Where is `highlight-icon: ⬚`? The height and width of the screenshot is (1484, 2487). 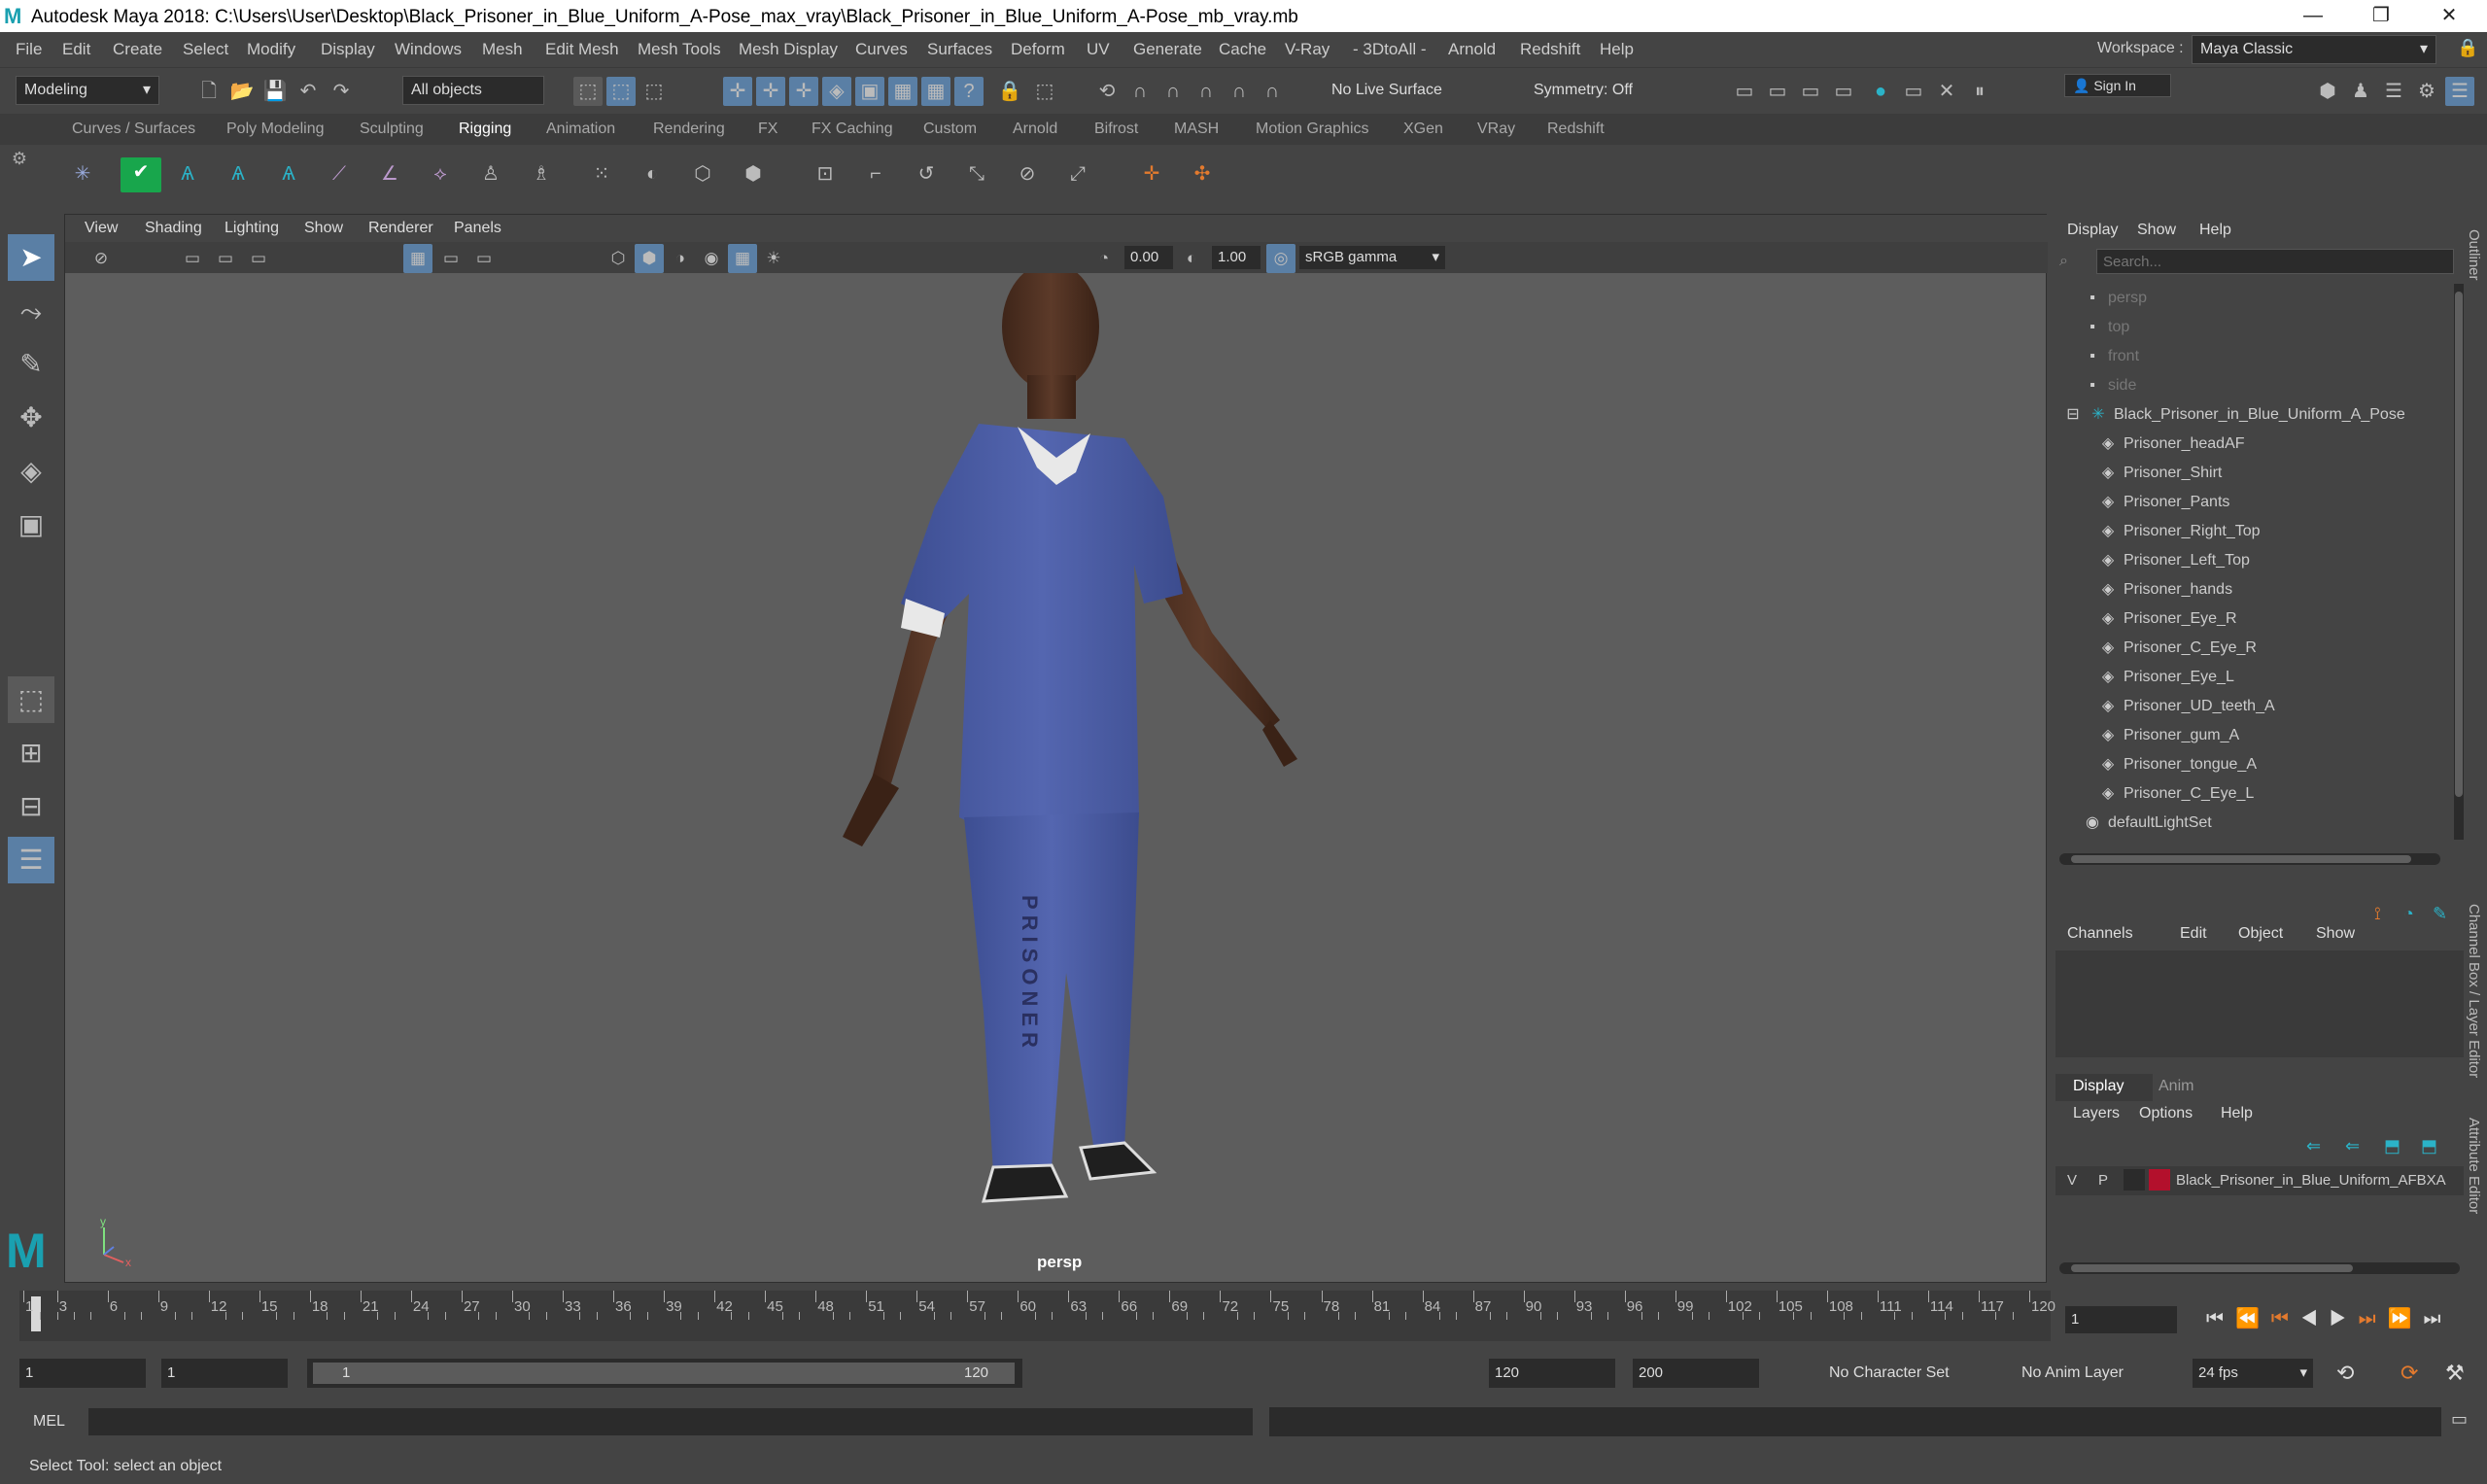
highlight-icon: ⬚ is located at coordinates (1044, 91).